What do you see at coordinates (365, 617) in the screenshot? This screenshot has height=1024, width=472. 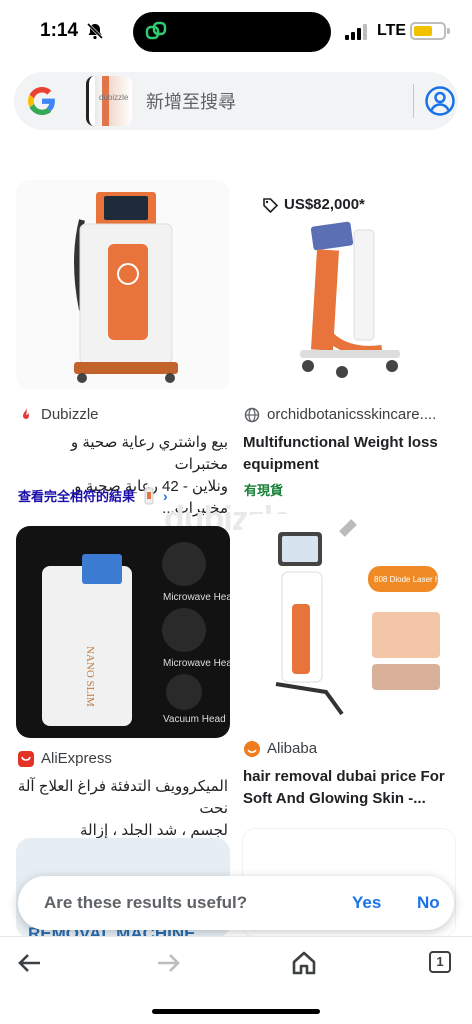 I see `machine-illustration: 808 Diode Laser Hair Removal` at bounding box center [365, 617].